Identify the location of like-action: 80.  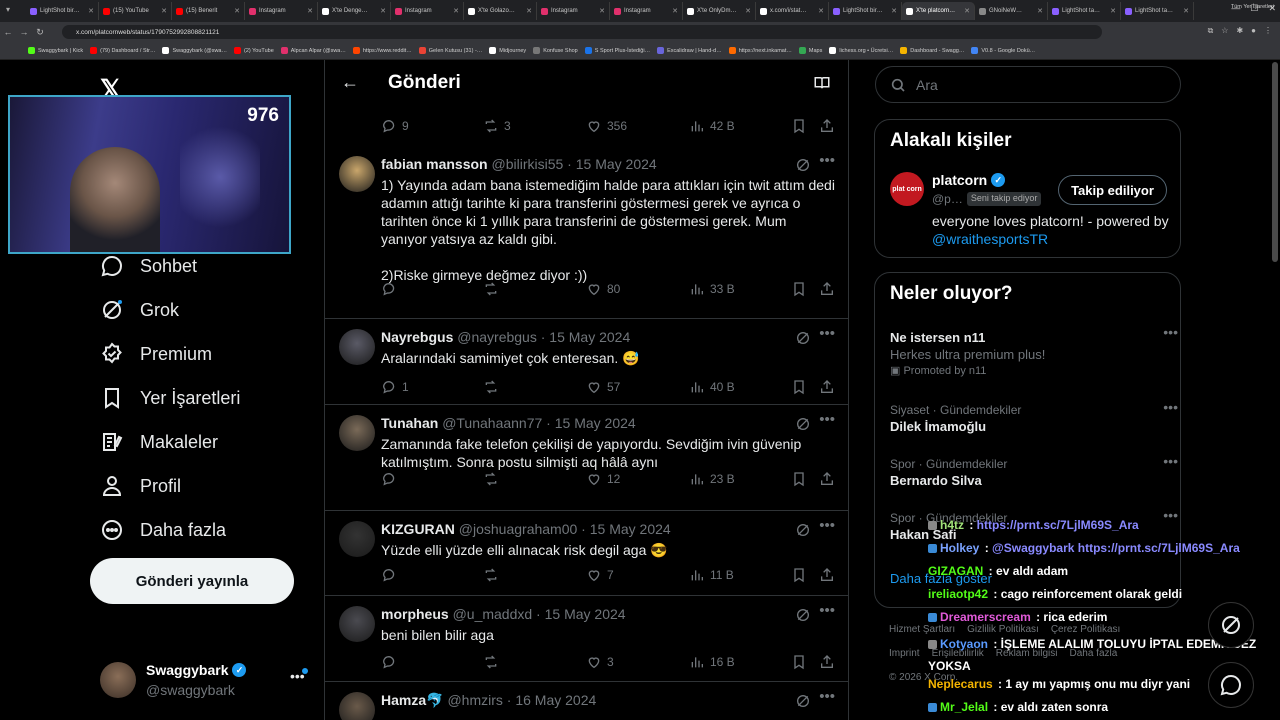
(603, 289).